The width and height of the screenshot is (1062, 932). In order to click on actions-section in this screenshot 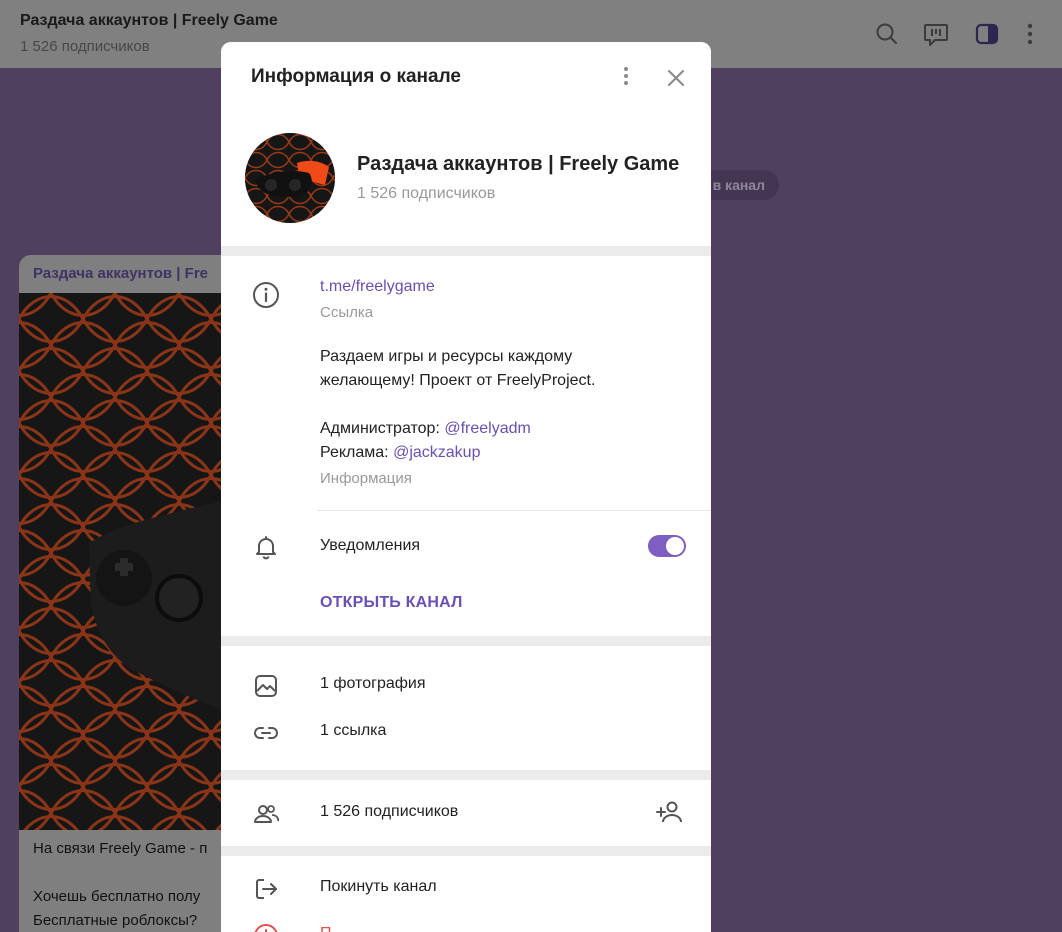, I will do `click(466, 894)`.